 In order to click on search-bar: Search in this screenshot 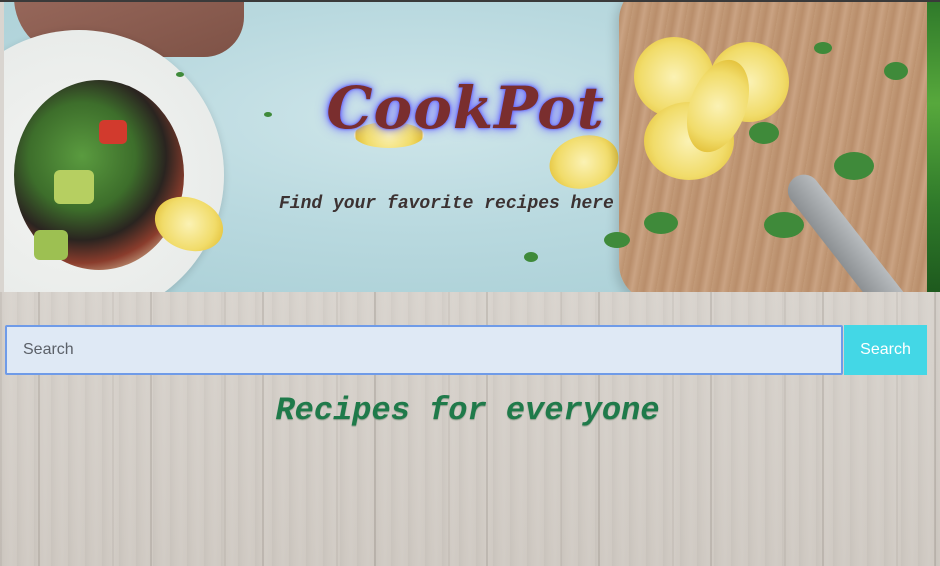, I will do `click(466, 350)`.